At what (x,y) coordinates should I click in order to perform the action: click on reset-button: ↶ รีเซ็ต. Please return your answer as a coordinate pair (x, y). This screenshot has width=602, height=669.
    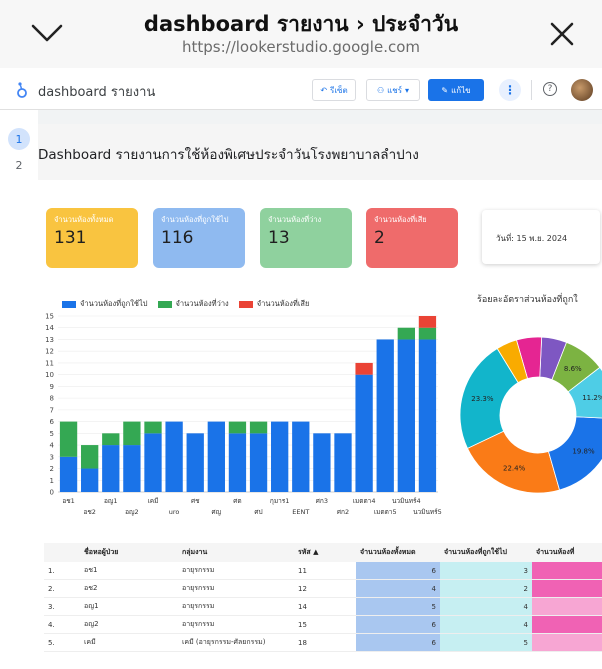
    Looking at the image, I should click on (334, 90).